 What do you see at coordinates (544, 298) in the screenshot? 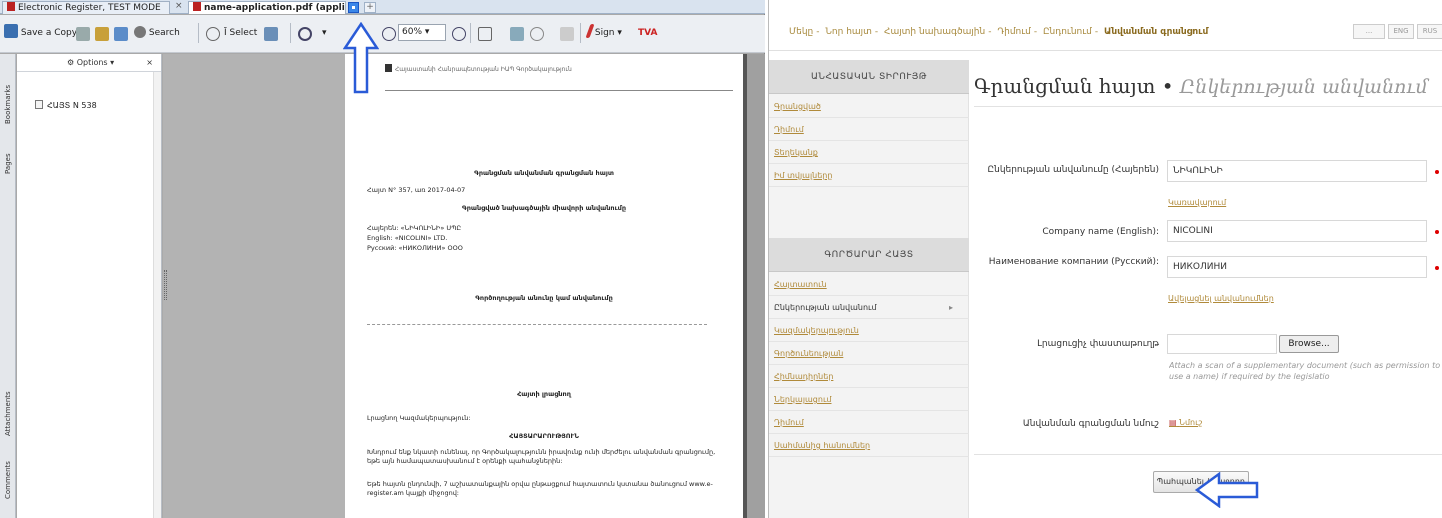
I see `previous-name-title: Գործողության անունը կամ անվանումը` at bounding box center [544, 298].